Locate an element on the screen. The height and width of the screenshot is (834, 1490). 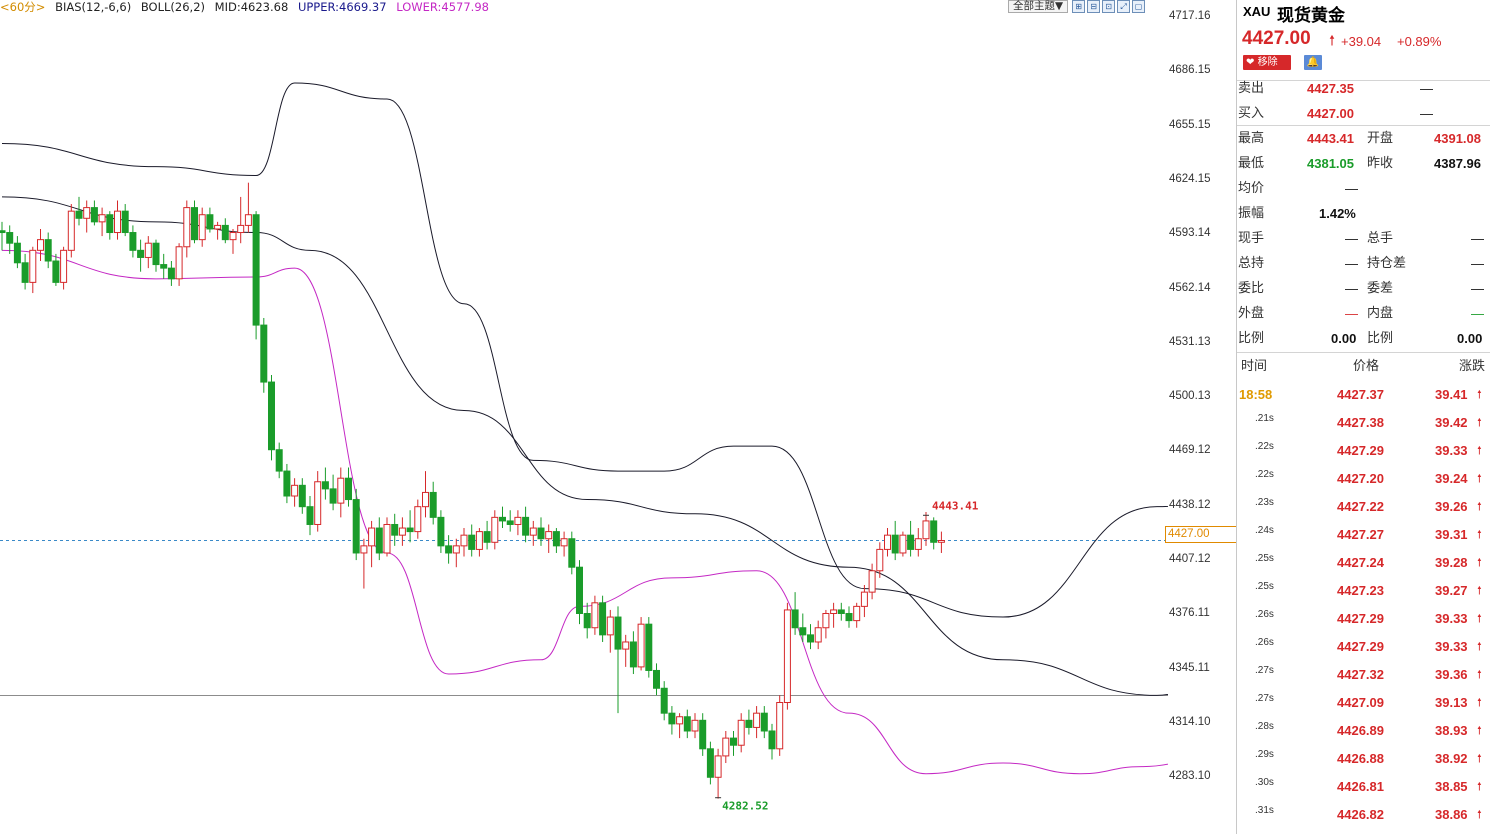
inner-disc-value: — is located at coordinates (1477, 313).